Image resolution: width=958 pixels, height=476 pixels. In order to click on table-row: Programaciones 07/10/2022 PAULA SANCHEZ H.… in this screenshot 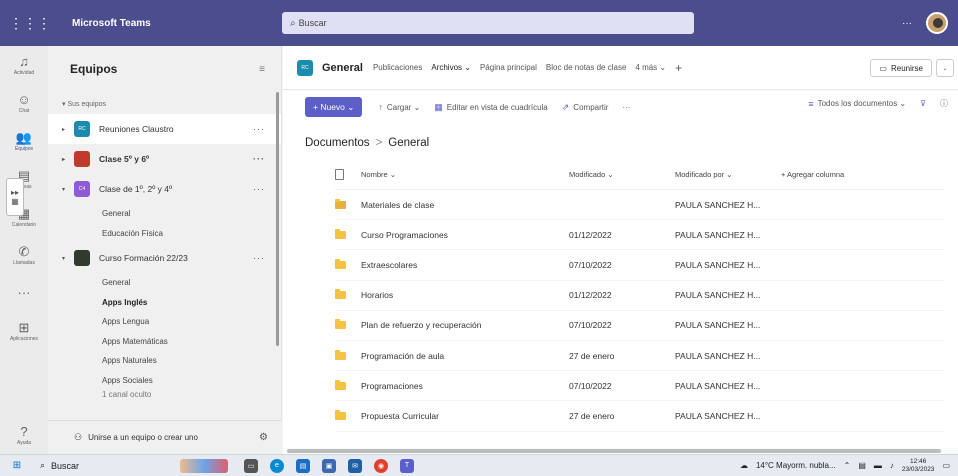, I will do `click(640, 386)`.